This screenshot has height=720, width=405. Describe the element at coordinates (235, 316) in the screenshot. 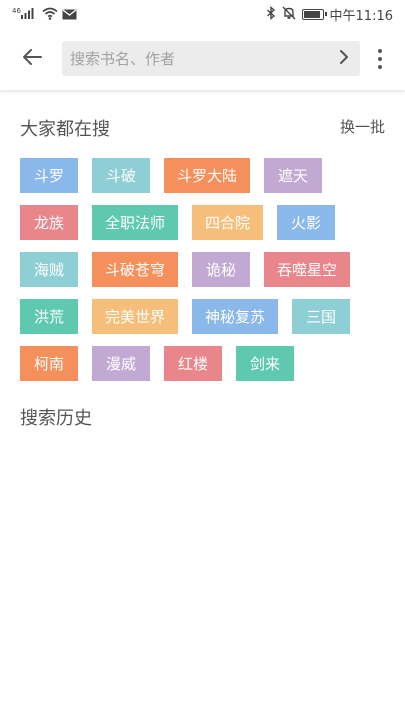

I see `hot-tag: 神秘复苏` at that location.